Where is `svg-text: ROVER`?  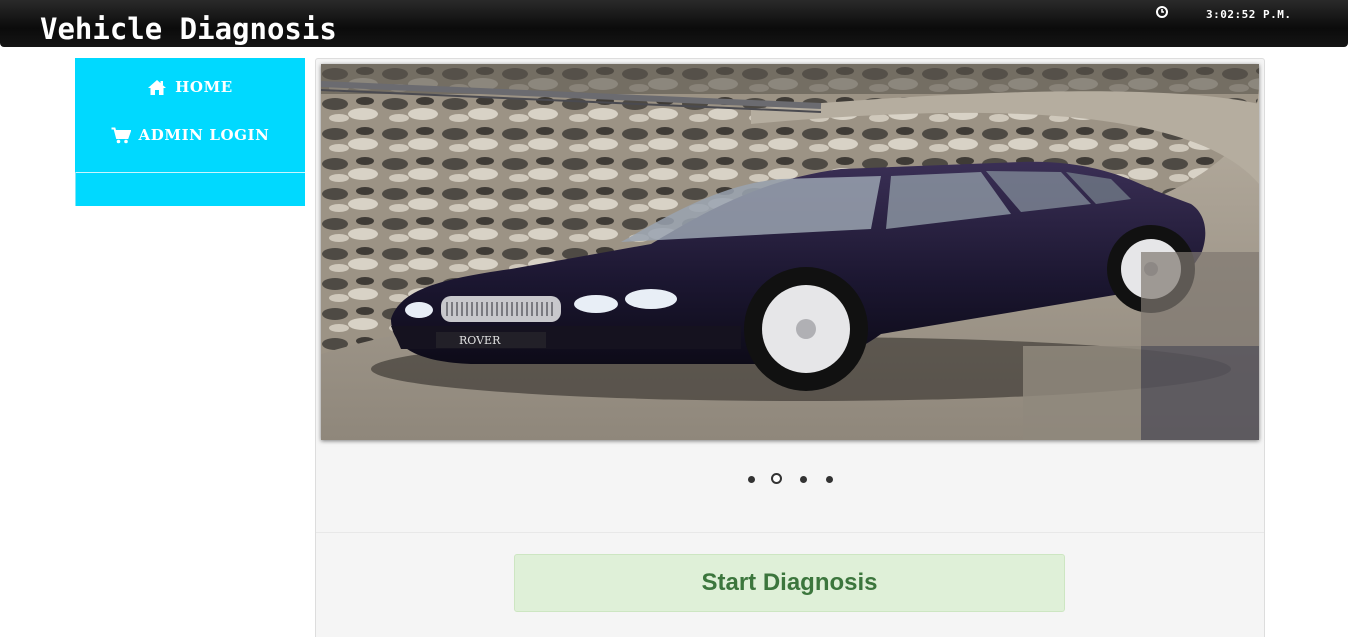 svg-text: ROVER is located at coordinates (480, 340).